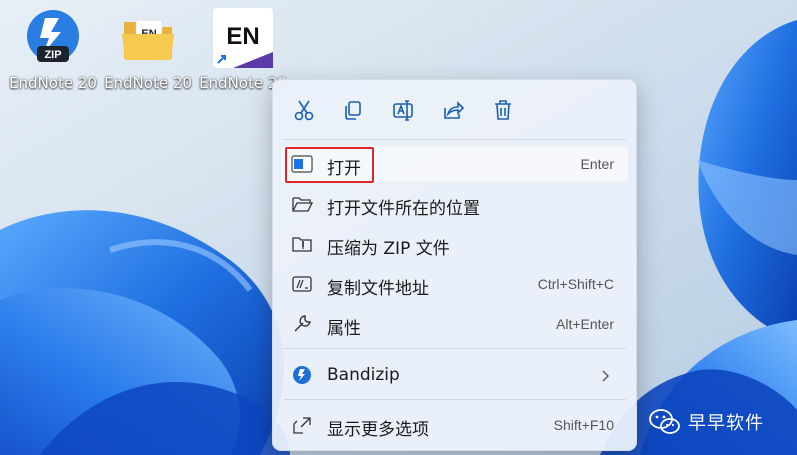 Image resolution: width=797 pixels, height=455 pixels. Describe the element at coordinates (363, 375) in the screenshot. I see `menu-item-label: Bandizip` at that location.